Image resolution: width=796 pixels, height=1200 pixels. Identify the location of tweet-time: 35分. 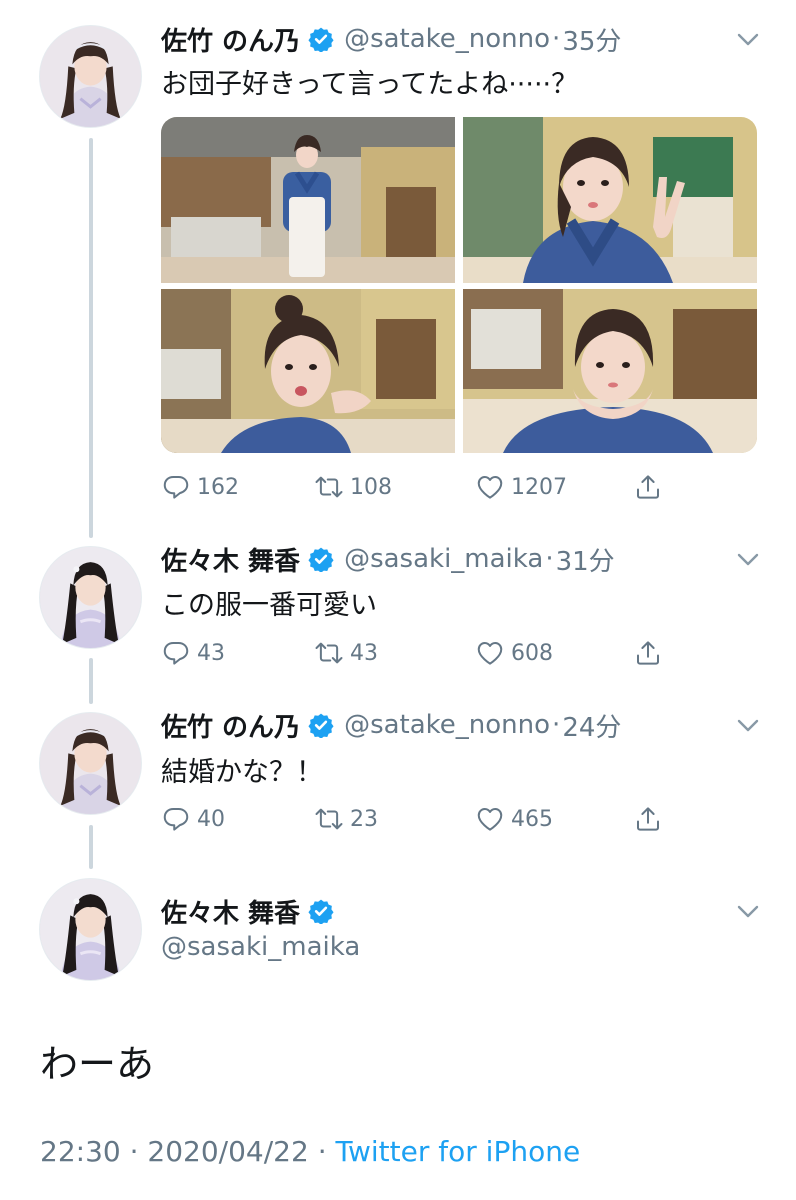
(591, 39).